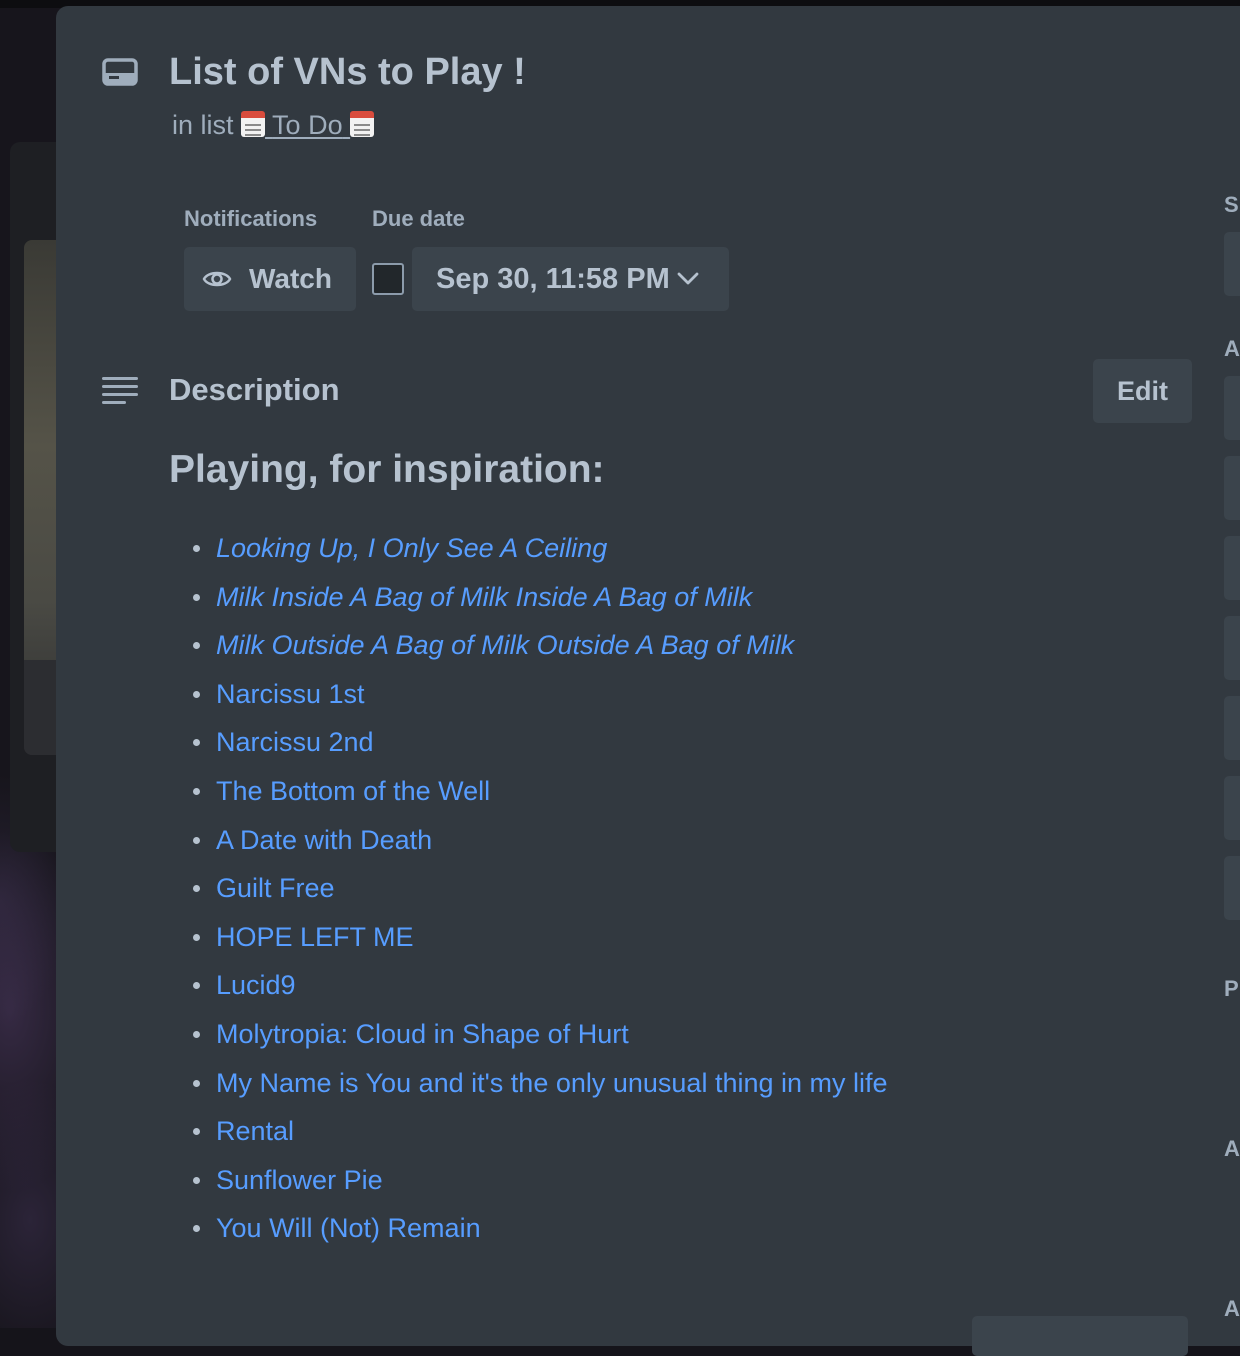 The width and height of the screenshot is (1240, 1356). What do you see at coordinates (1142, 391) in the screenshot?
I see `edit-description-button: Edit` at bounding box center [1142, 391].